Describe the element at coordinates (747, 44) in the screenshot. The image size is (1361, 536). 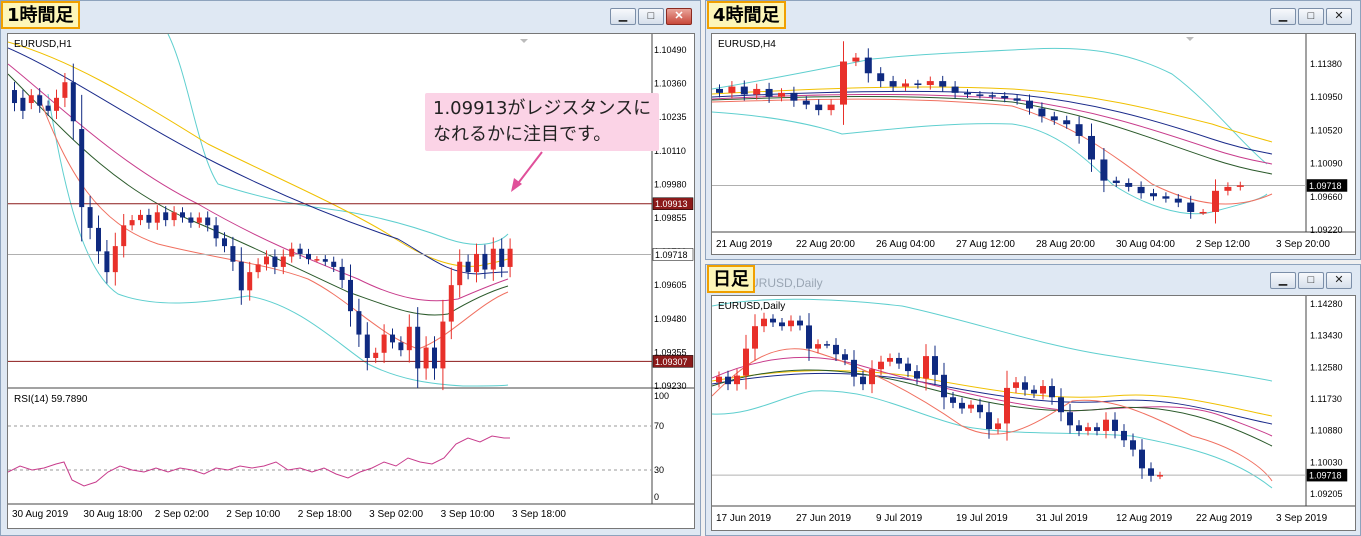
I see `h4-symbol: EURUSD,H4` at that location.